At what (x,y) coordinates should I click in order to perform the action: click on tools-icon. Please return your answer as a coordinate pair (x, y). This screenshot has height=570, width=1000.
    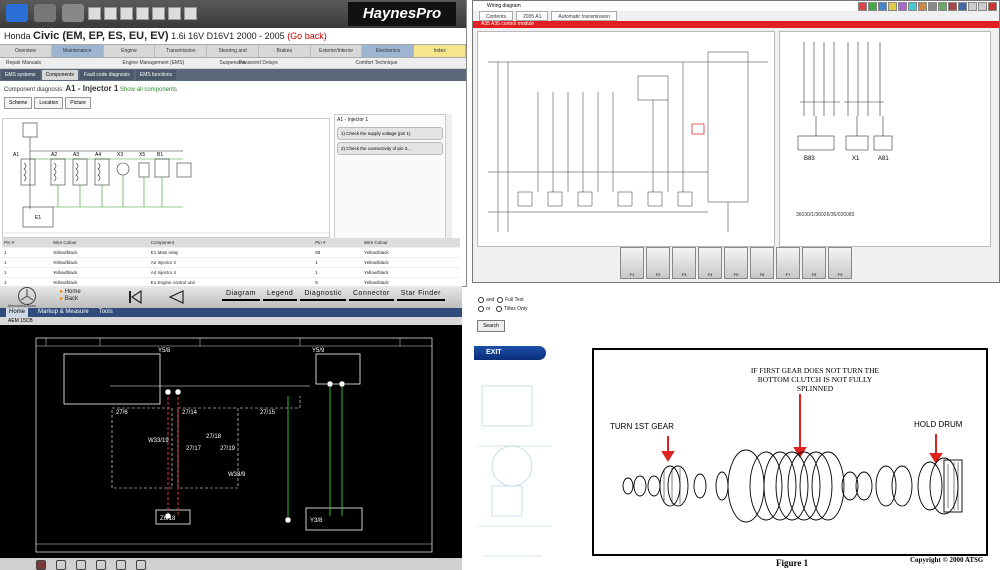
    Looking at the image, I should click on (45, 13).